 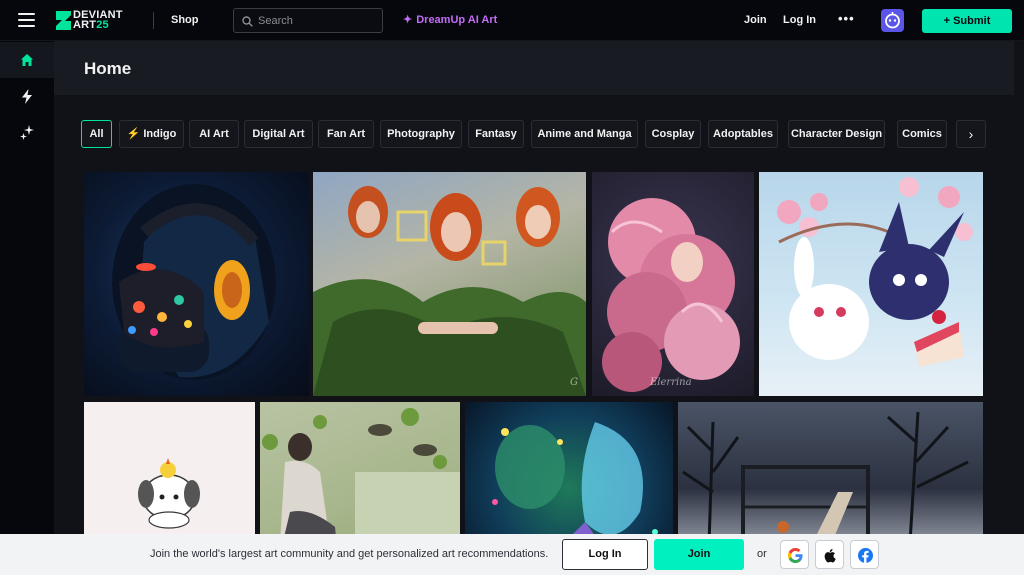 What do you see at coordinates (214, 134) in the screenshot?
I see `chip-ai-art: AI Art` at bounding box center [214, 134].